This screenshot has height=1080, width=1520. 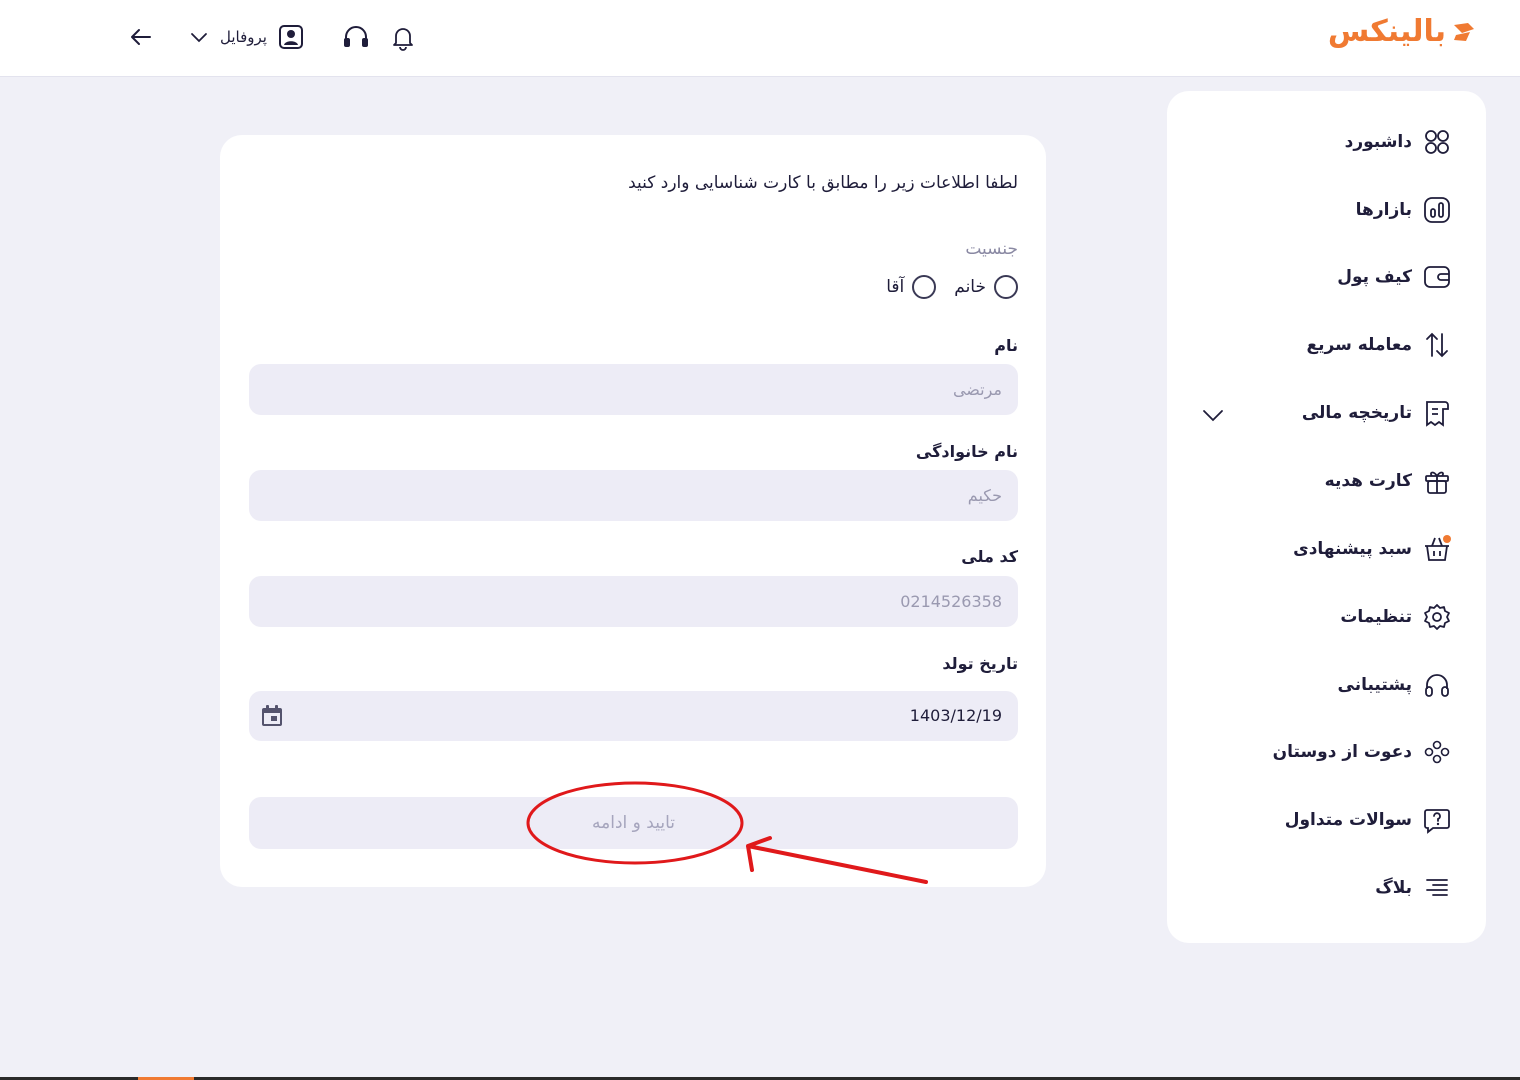 I want to click on profile-menu-button: پروفایل, so click(x=246, y=37).